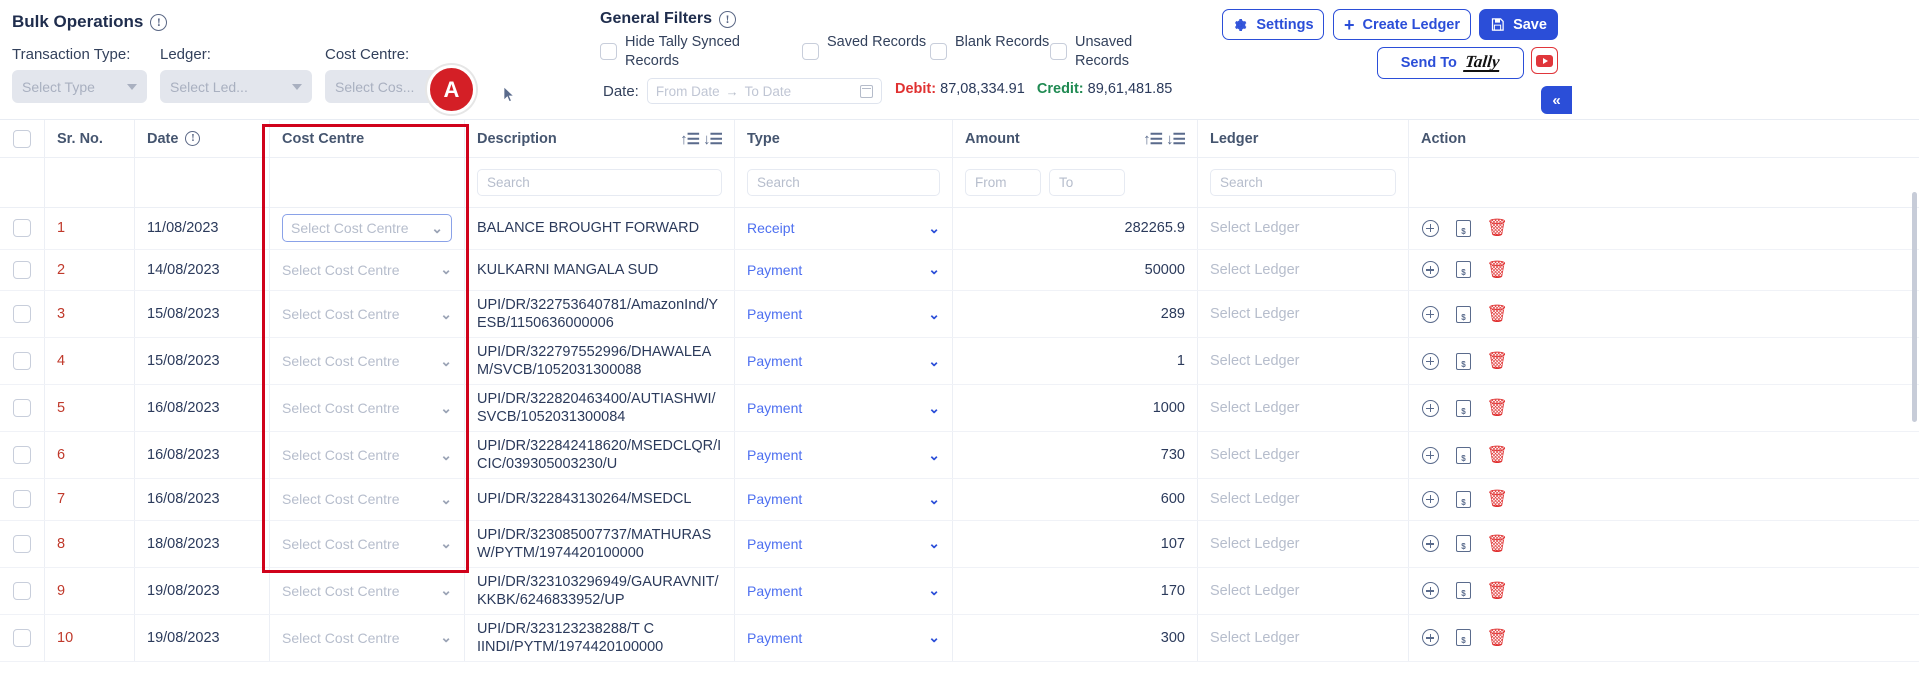 The width and height of the screenshot is (1919, 699). Describe the element at coordinates (690, 139) in the screenshot. I see `sort-ascending-icon: ↑☰` at that location.